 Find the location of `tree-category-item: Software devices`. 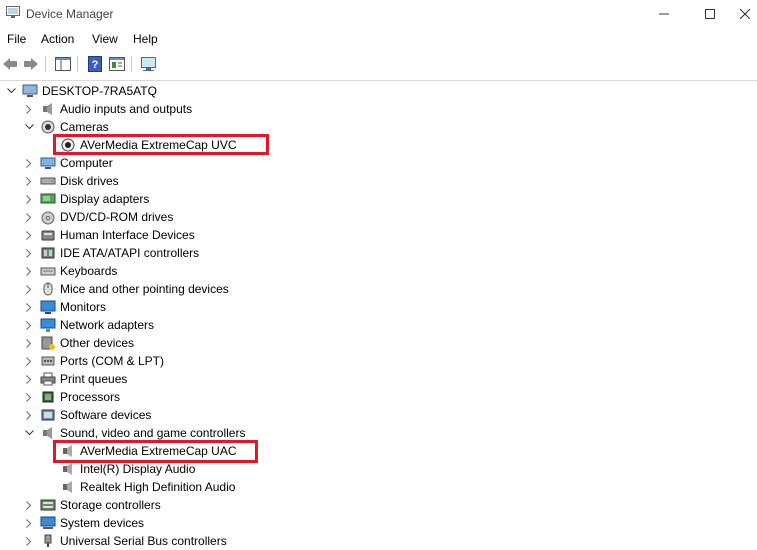

tree-category-item: Software devices is located at coordinates (95, 415).